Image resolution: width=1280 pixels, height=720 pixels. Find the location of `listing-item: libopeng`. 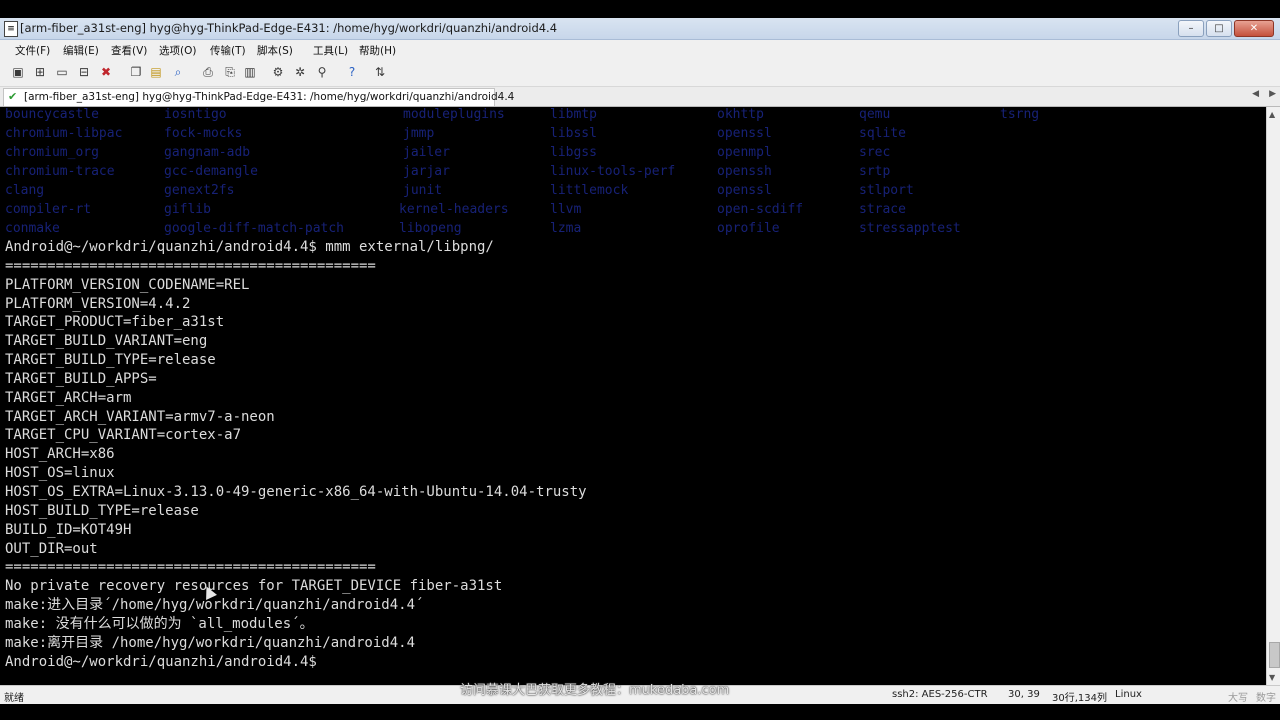

listing-item: libopeng is located at coordinates (430, 228).